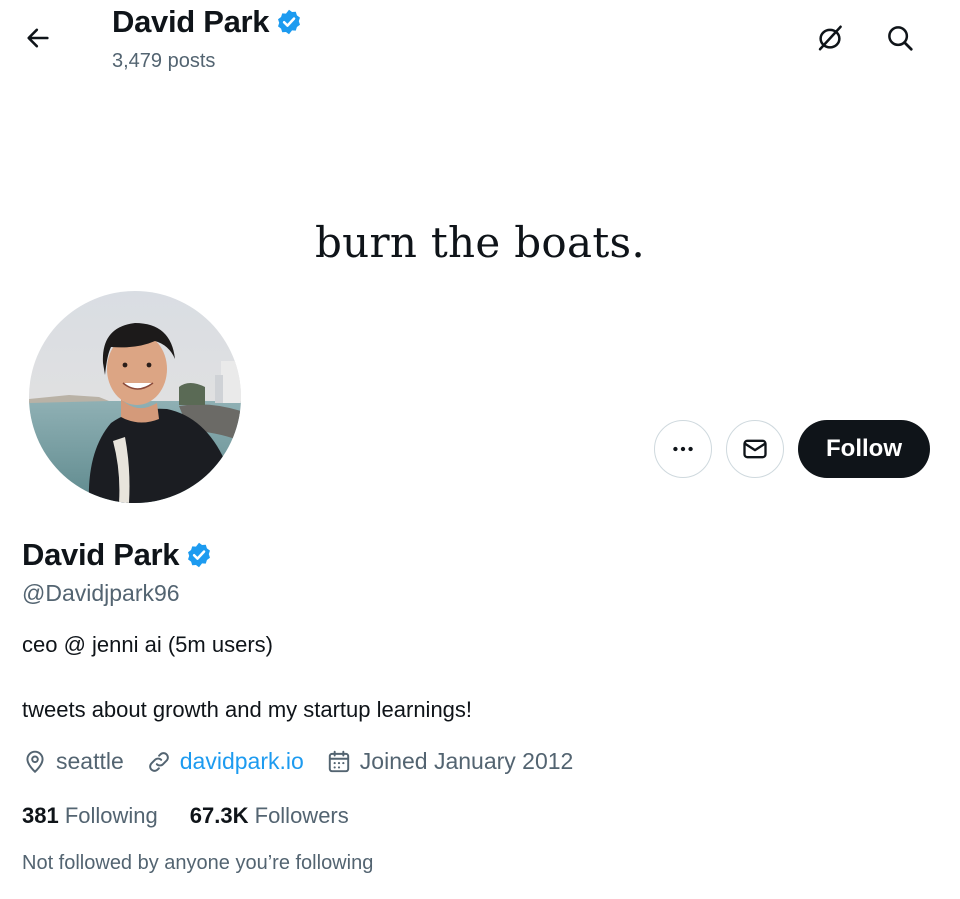 Image resolution: width=960 pixels, height=899 pixels. Describe the element at coordinates (792, 449) in the screenshot. I see `profile-actions: Follow` at that location.